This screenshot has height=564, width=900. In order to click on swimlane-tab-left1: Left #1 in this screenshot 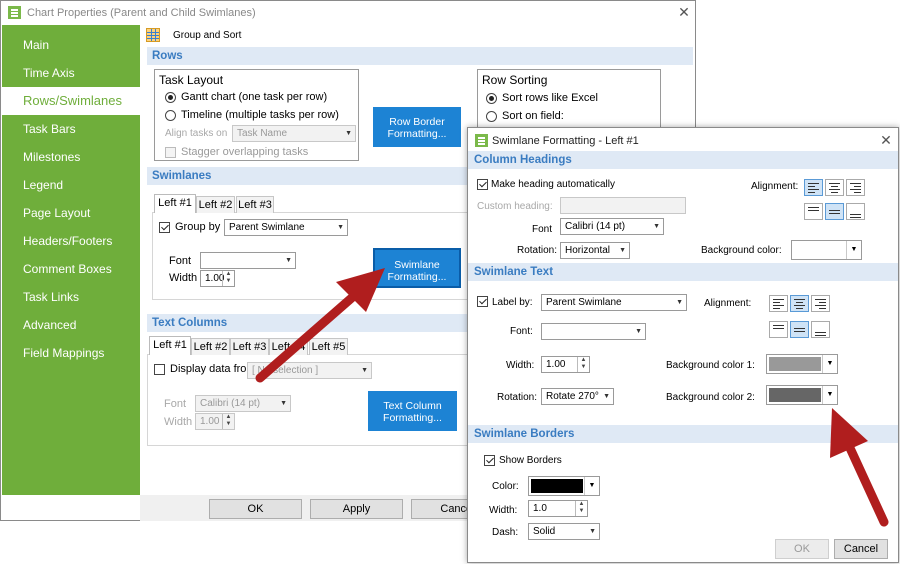, I will do `click(175, 203)`.